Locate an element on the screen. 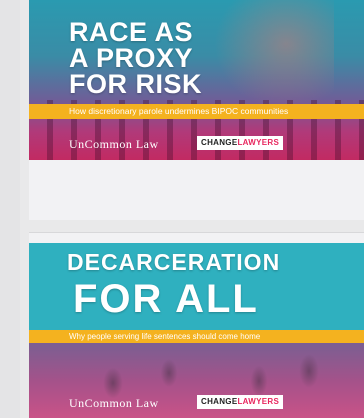 This screenshot has width=364, height=418. headline-line-3: FOR RISK is located at coordinates (136, 84).